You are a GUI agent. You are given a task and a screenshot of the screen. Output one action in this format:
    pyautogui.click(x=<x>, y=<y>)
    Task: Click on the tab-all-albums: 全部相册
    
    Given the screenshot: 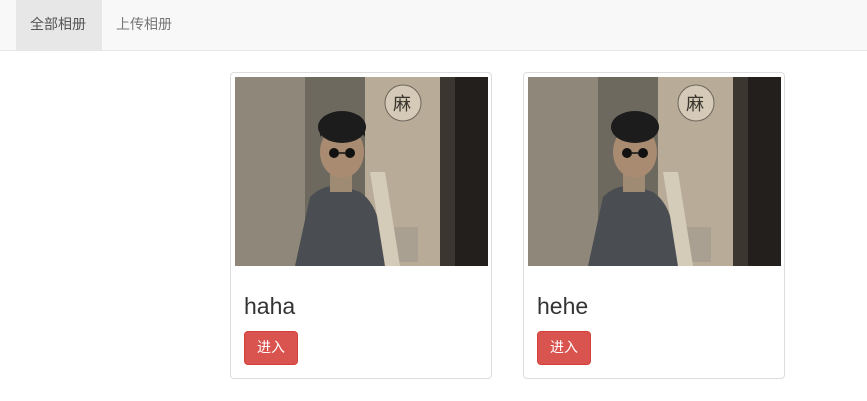 What is the action you would take?
    pyautogui.click(x=59, y=25)
    